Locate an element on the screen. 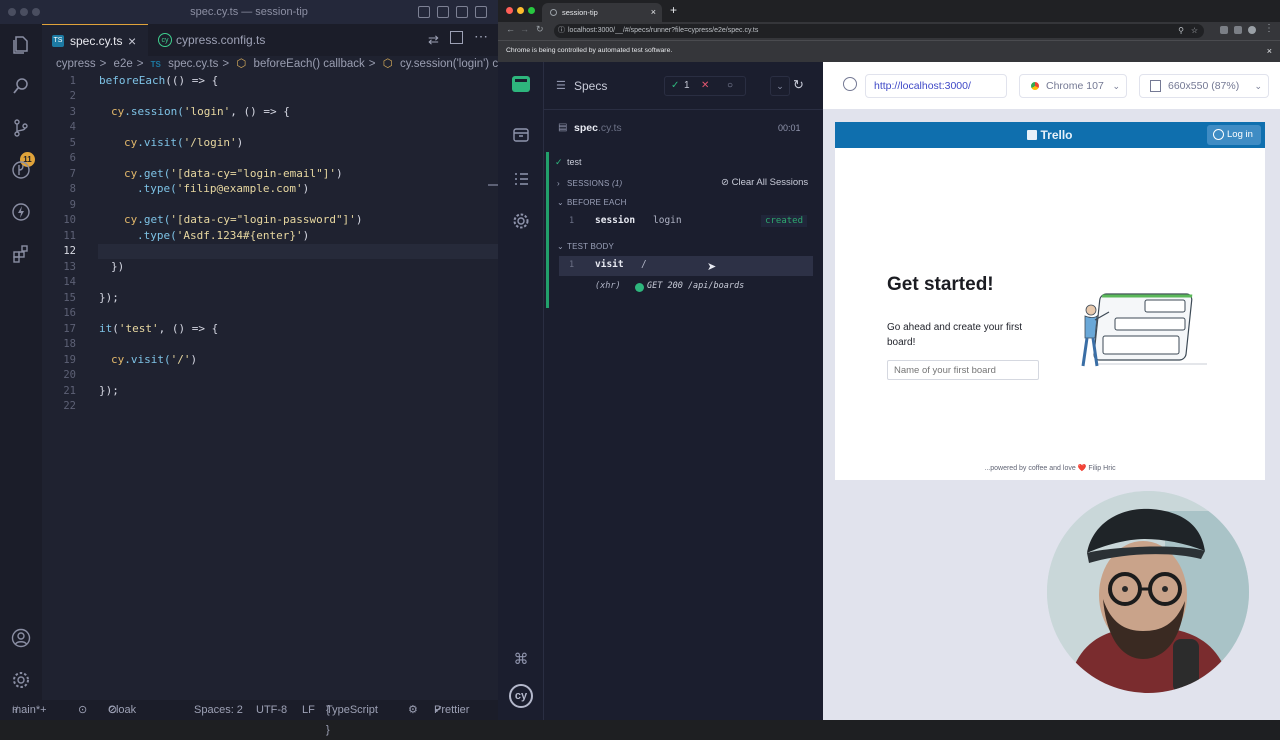 This screenshot has width=1280, height=740. tab-cypress-config: cy cypress.config.ts is located at coordinates (223, 40).